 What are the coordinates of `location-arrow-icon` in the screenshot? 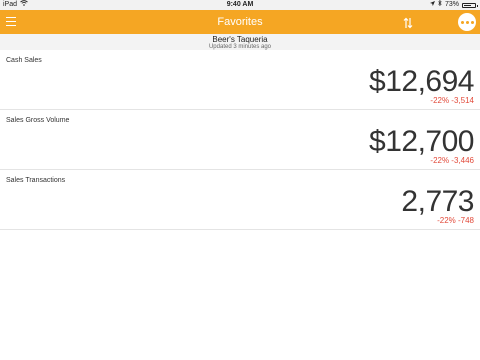 It's located at (432, 5).